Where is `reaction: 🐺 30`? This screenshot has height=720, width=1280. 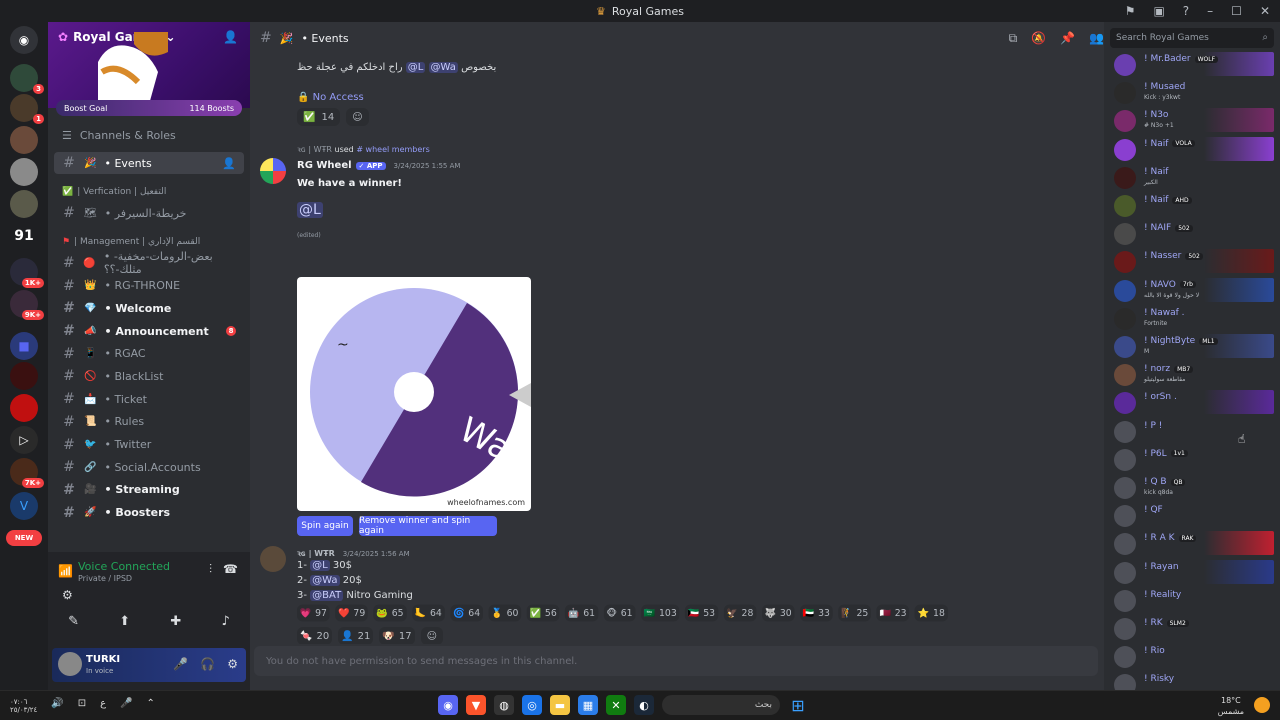 reaction: 🐺 30 is located at coordinates (778, 613).